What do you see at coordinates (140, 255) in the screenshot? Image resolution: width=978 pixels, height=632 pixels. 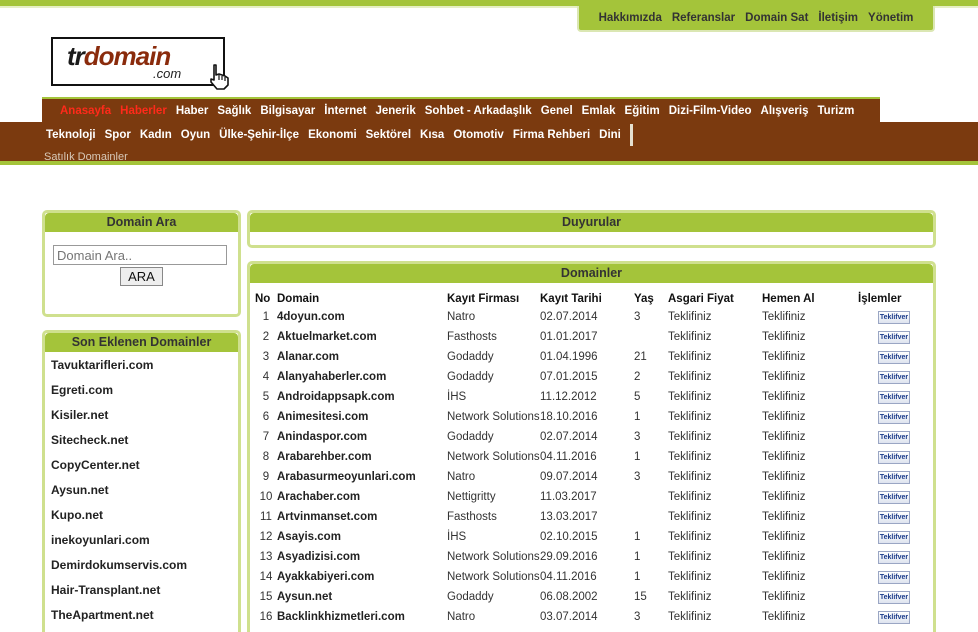 I see `domain-search-input` at bounding box center [140, 255].